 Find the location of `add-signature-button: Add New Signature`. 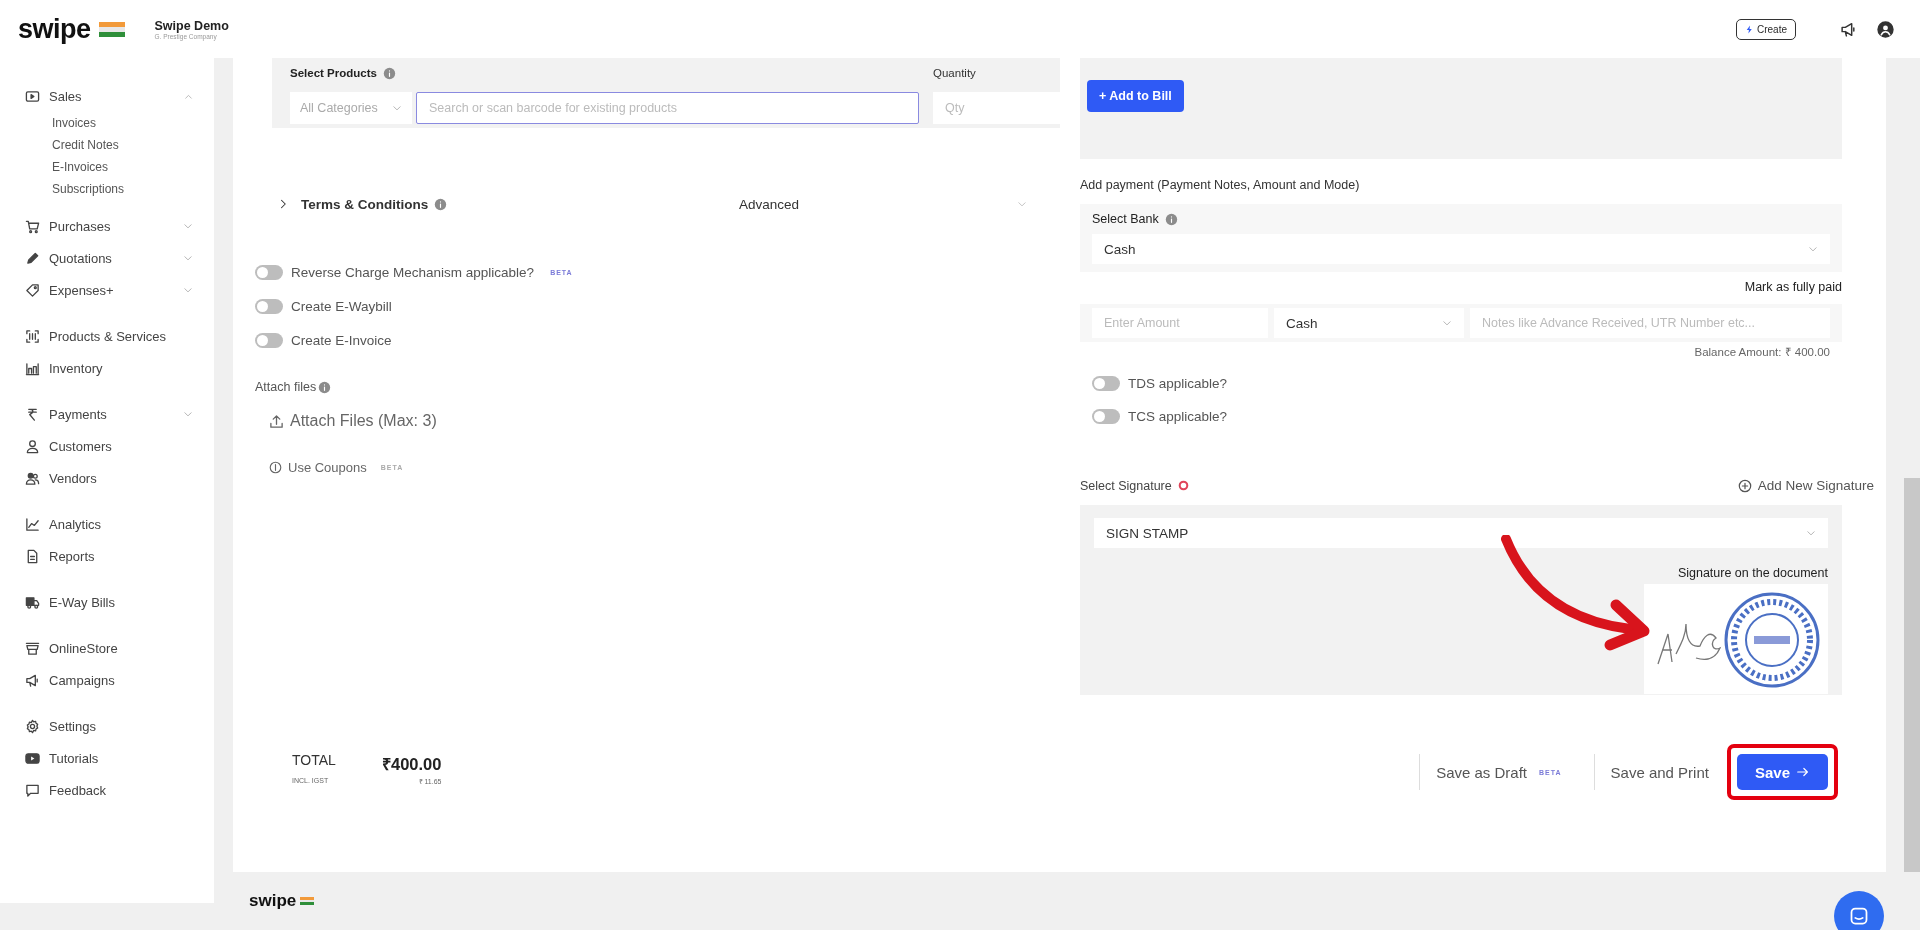

add-signature-button: Add New Signature is located at coordinates (1805, 485).